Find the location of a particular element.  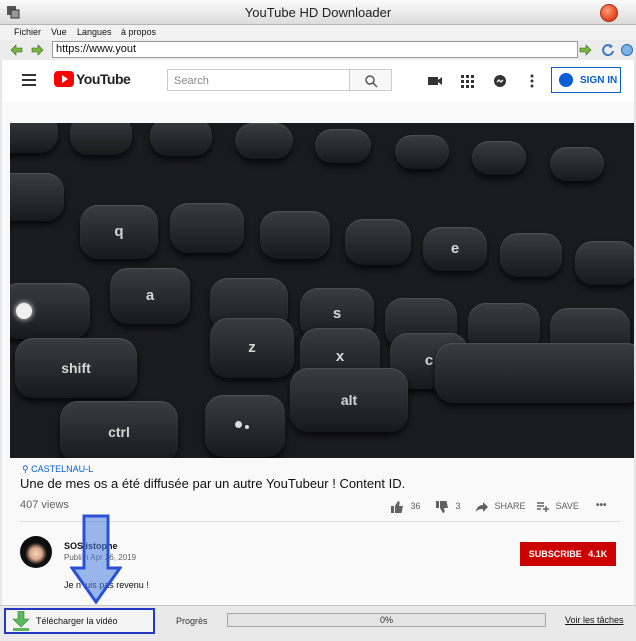

refresh-icon is located at coordinates (608, 50).